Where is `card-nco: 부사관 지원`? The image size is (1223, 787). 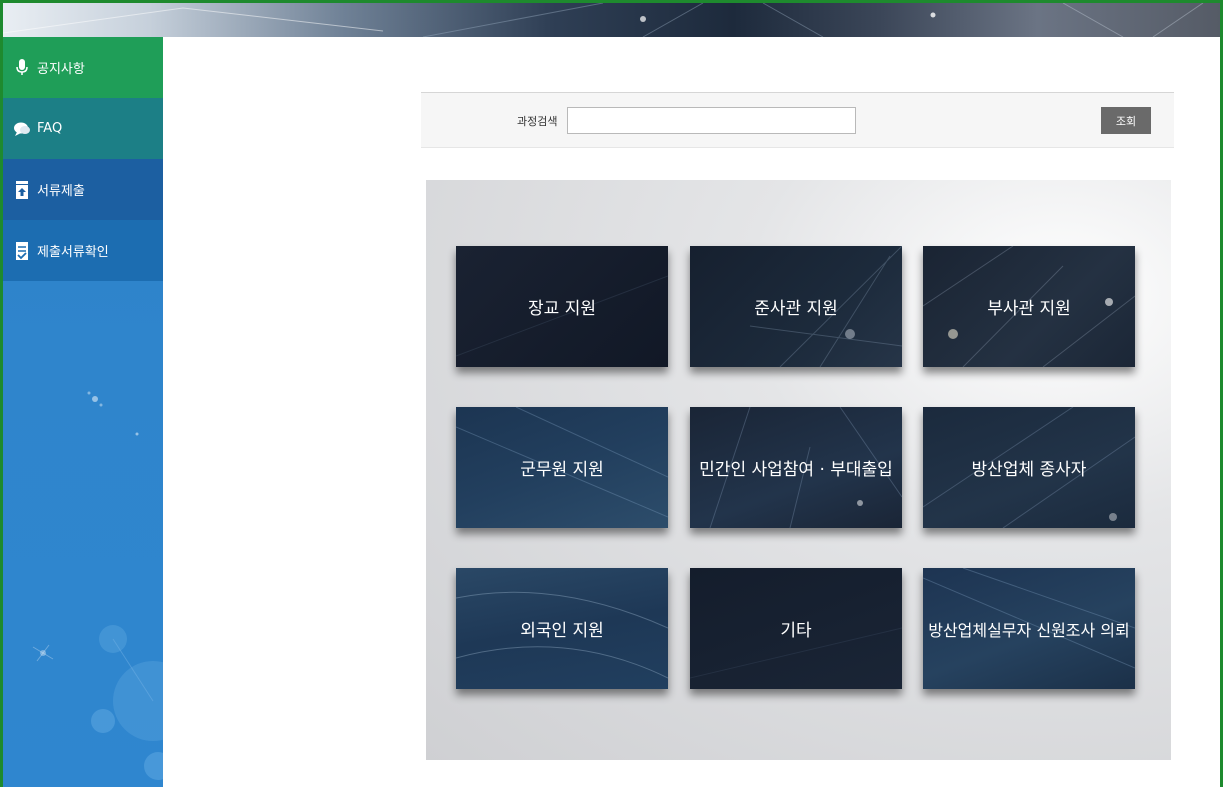
card-nco: 부사관 지원 is located at coordinates (1029, 306).